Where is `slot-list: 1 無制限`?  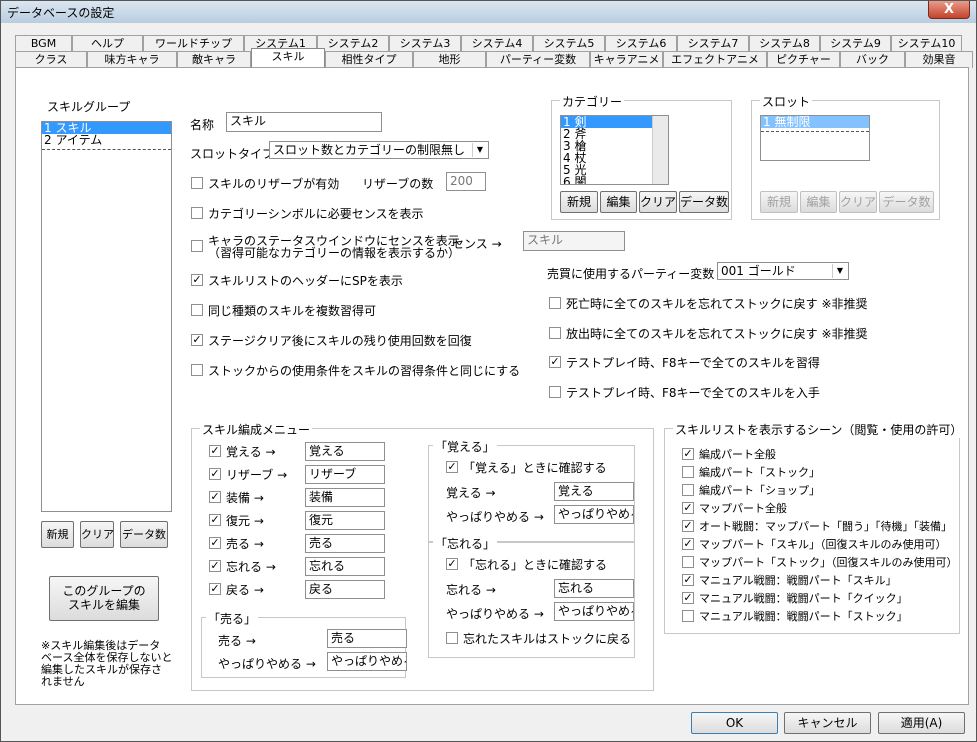
slot-list: 1 無制限 is located at coordinates (815, 138).